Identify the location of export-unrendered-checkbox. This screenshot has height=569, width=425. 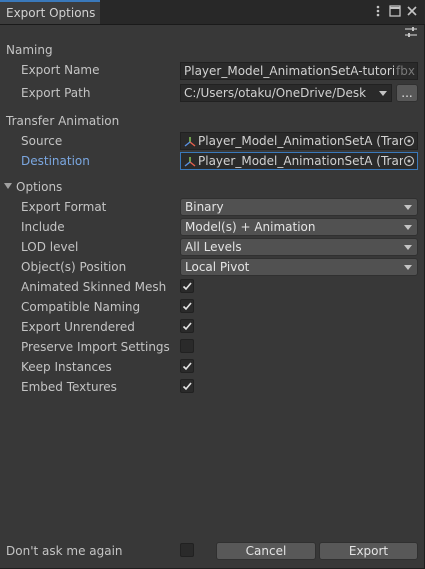
(187, 326).